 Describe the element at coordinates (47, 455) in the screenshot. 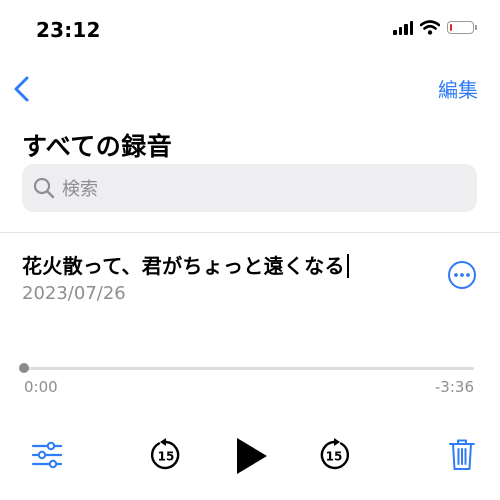

I see `sliders-icon` at that location.